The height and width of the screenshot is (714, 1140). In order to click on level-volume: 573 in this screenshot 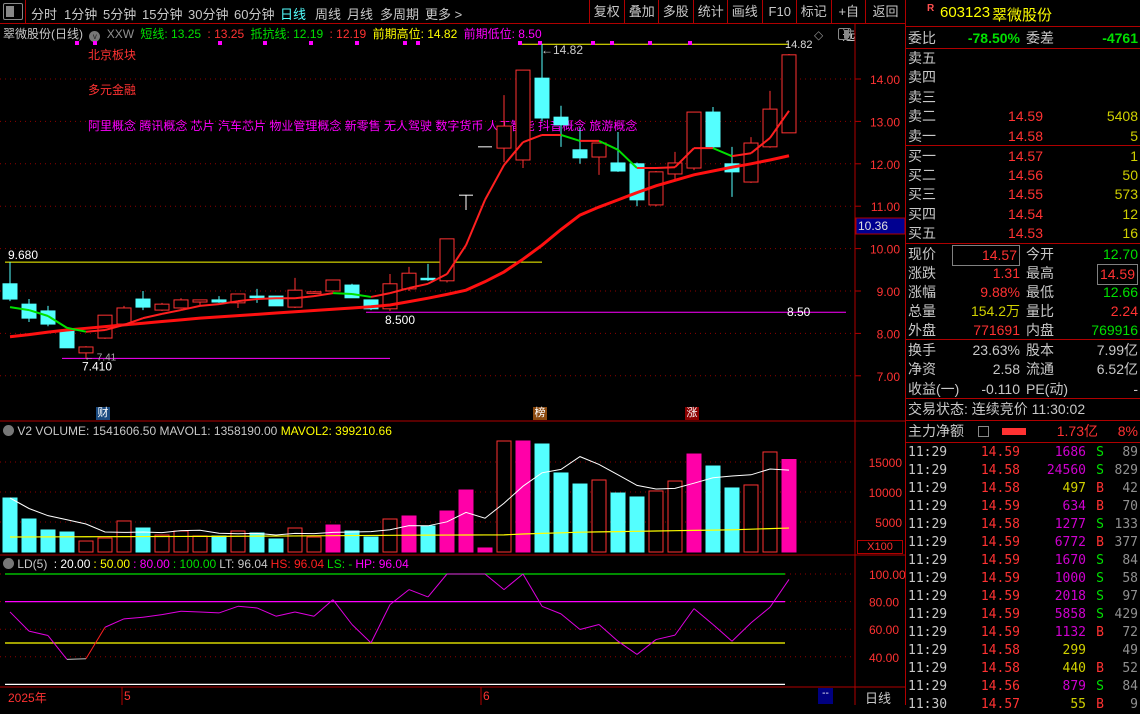, I will do `click(1126, 194)`.